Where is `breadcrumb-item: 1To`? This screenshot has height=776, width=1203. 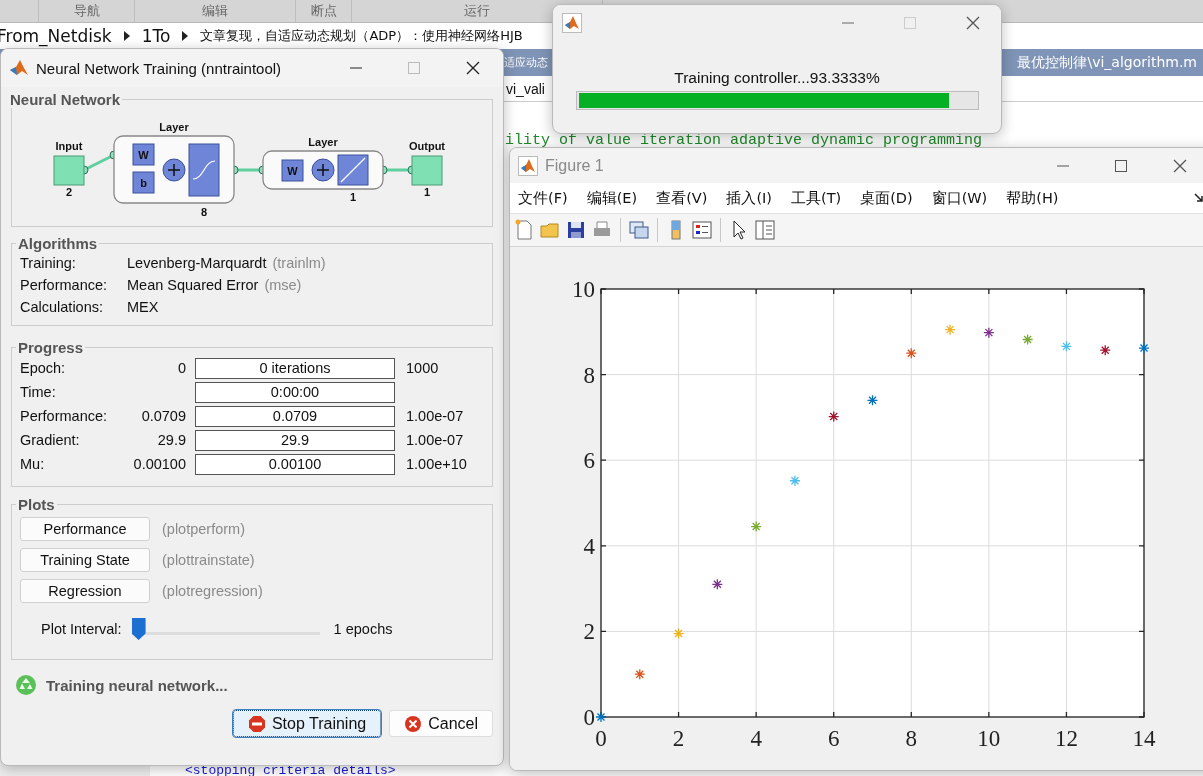 breadcrumb-item: 1To is located at coordinates (156, 36).